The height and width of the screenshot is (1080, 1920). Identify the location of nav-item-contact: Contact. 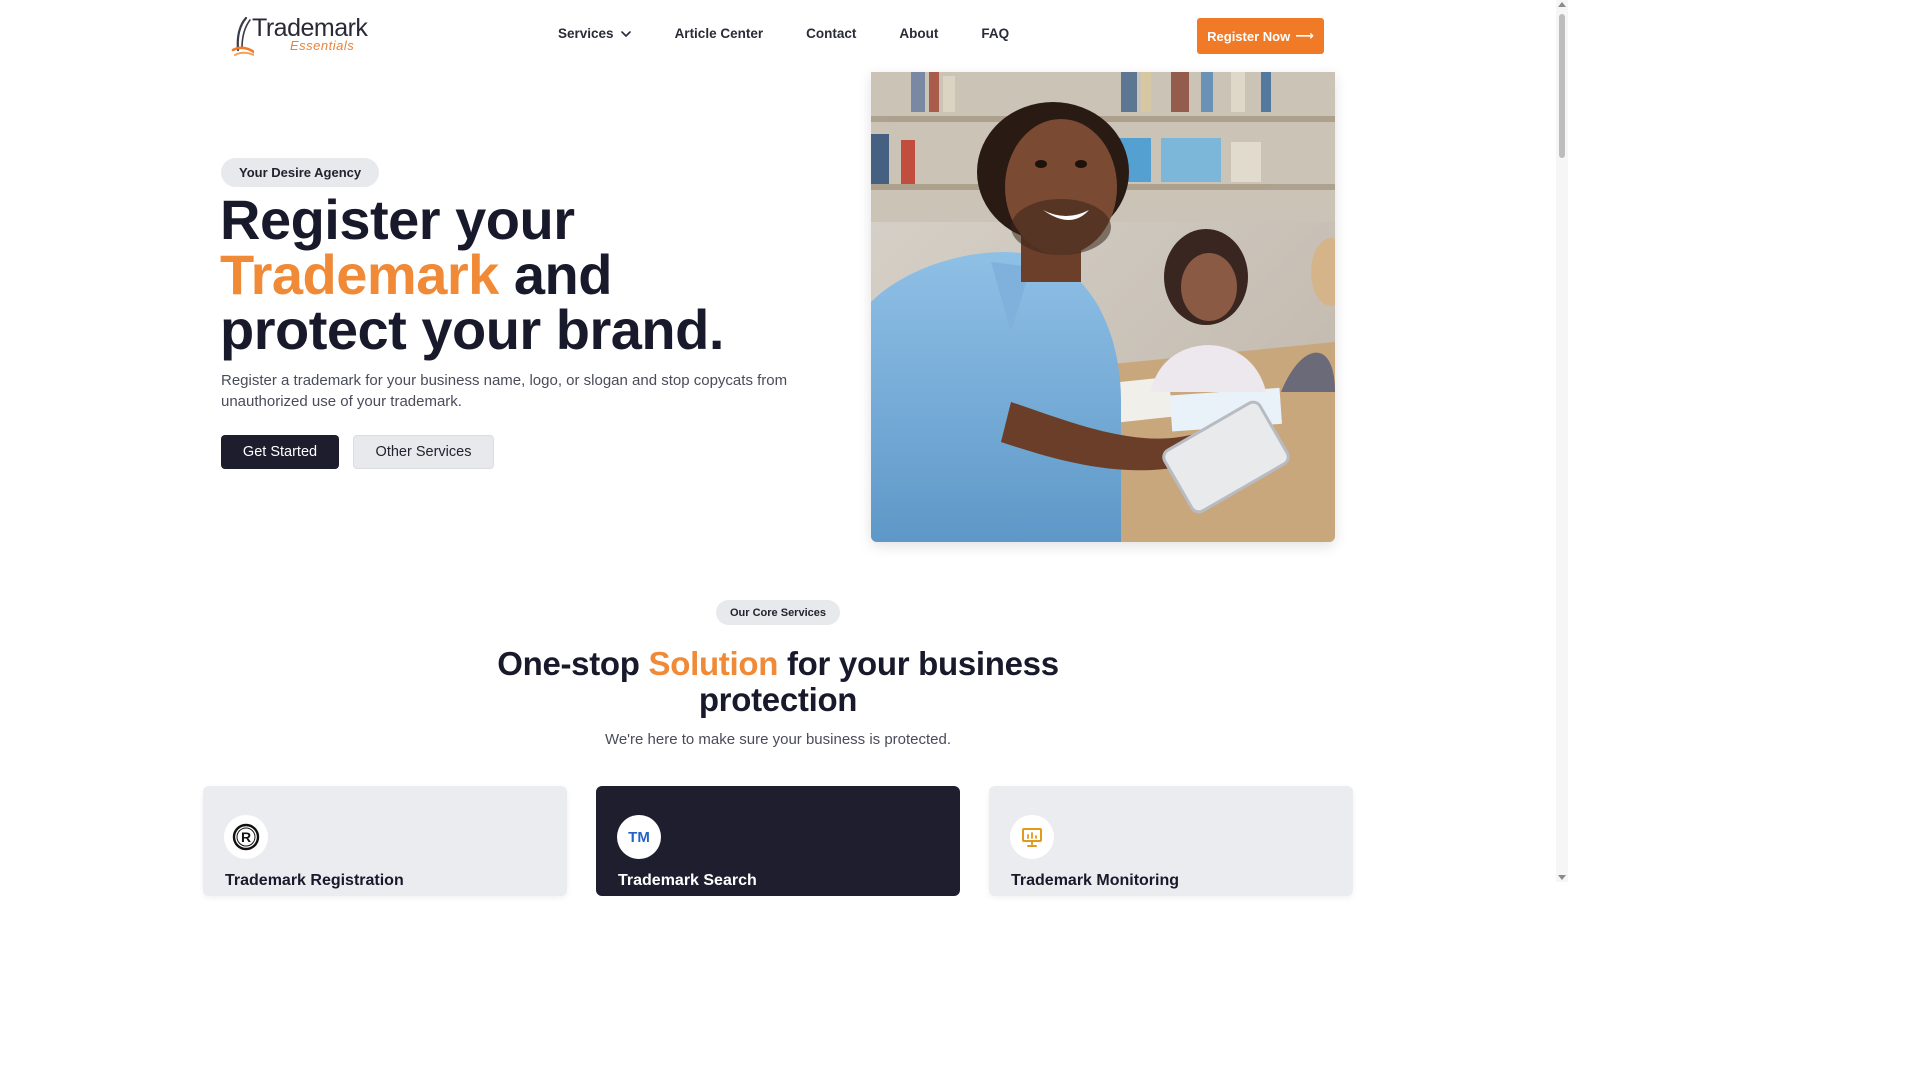
(831, 33).